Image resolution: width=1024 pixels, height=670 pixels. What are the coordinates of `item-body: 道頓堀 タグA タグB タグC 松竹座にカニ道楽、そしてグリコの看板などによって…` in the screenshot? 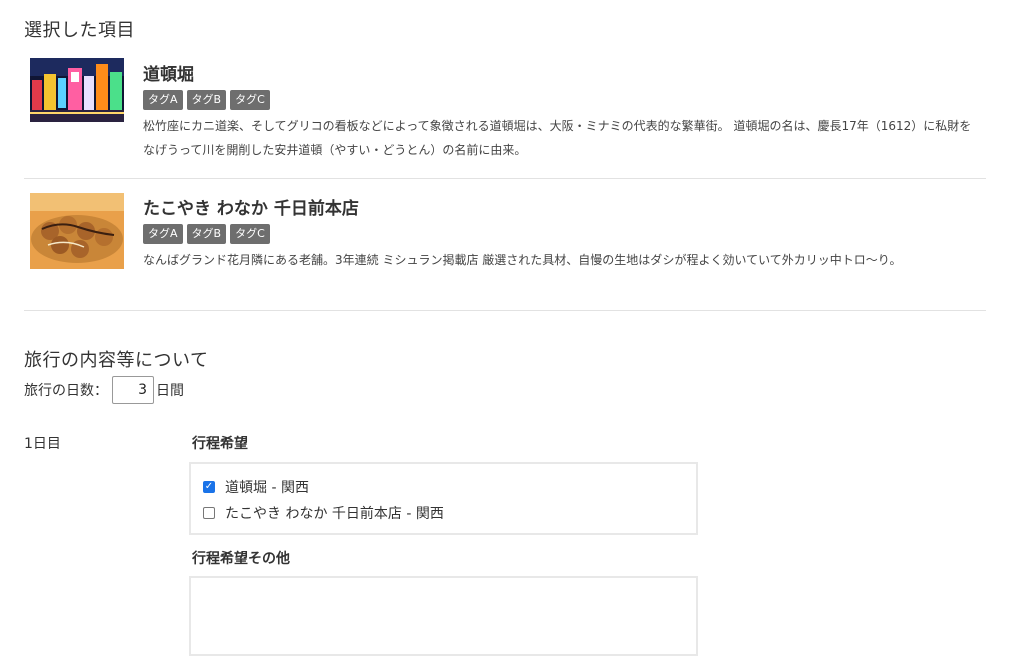 It's located at (564, 113).